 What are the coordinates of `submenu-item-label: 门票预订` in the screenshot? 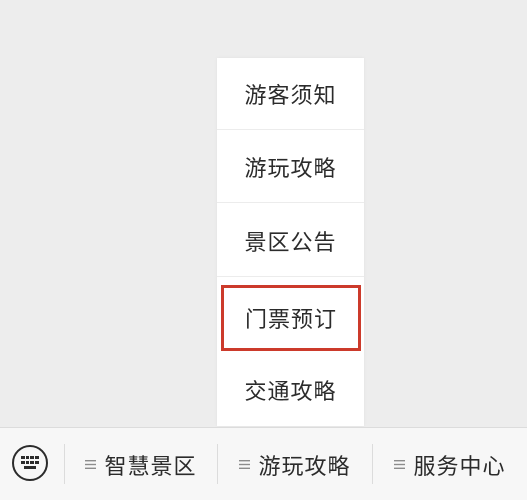 It's located at (290, 320).